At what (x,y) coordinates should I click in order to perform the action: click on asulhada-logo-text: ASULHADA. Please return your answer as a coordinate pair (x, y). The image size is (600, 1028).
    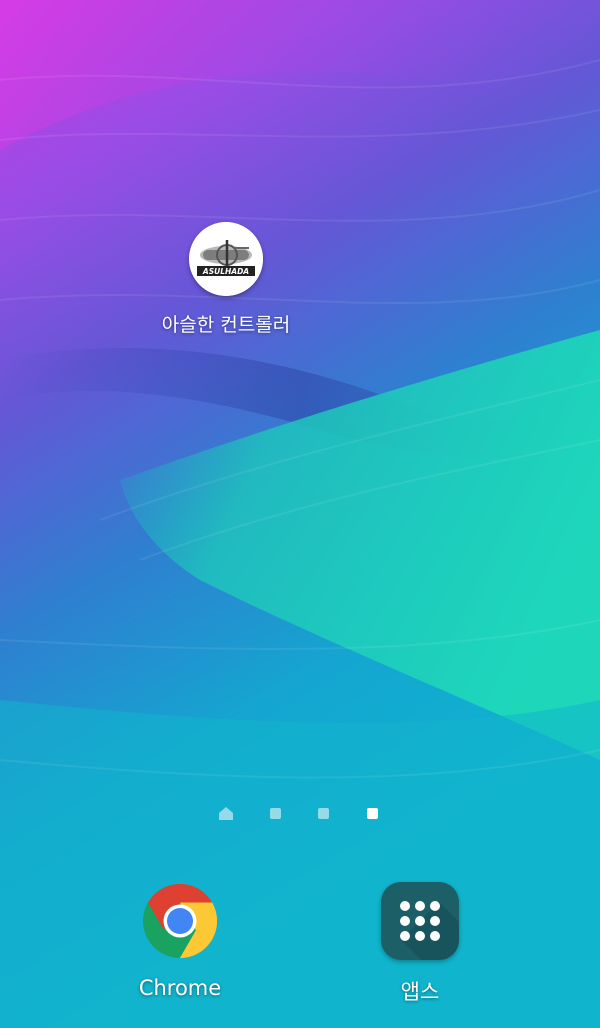
    Looking at the image, I should click on (225, 271).